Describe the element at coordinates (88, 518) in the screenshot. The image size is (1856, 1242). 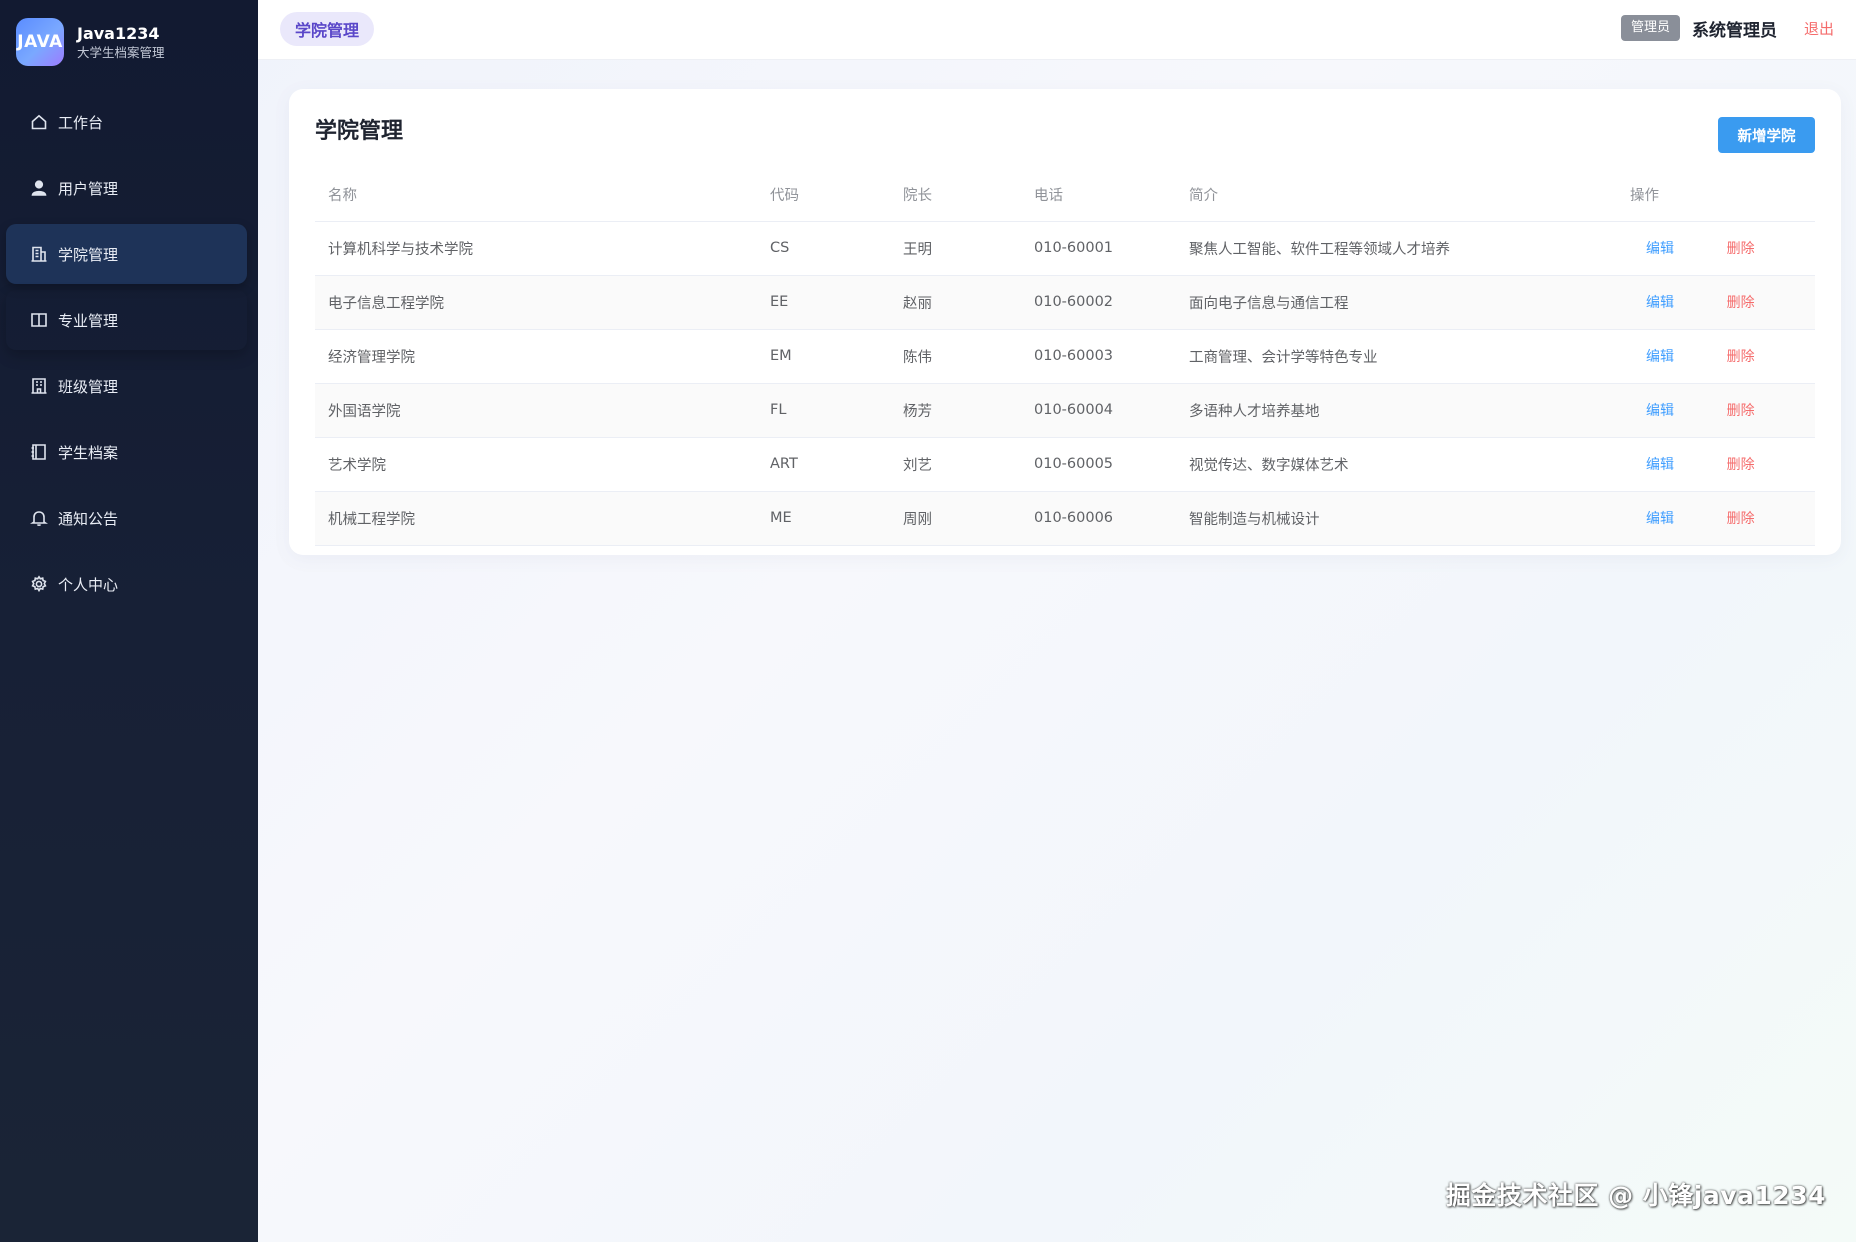
I see `sidebar-item-label: 通知公告` at that location.